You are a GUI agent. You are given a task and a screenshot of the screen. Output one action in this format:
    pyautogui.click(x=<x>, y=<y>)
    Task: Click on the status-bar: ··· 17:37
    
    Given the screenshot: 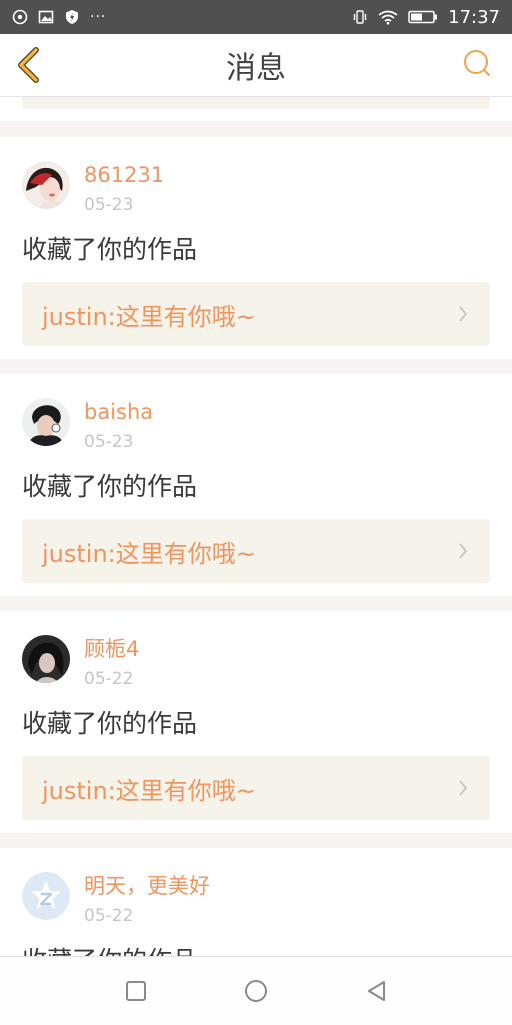 What is the action you would take?
    pyautogui.click(x=256, y=17)
    